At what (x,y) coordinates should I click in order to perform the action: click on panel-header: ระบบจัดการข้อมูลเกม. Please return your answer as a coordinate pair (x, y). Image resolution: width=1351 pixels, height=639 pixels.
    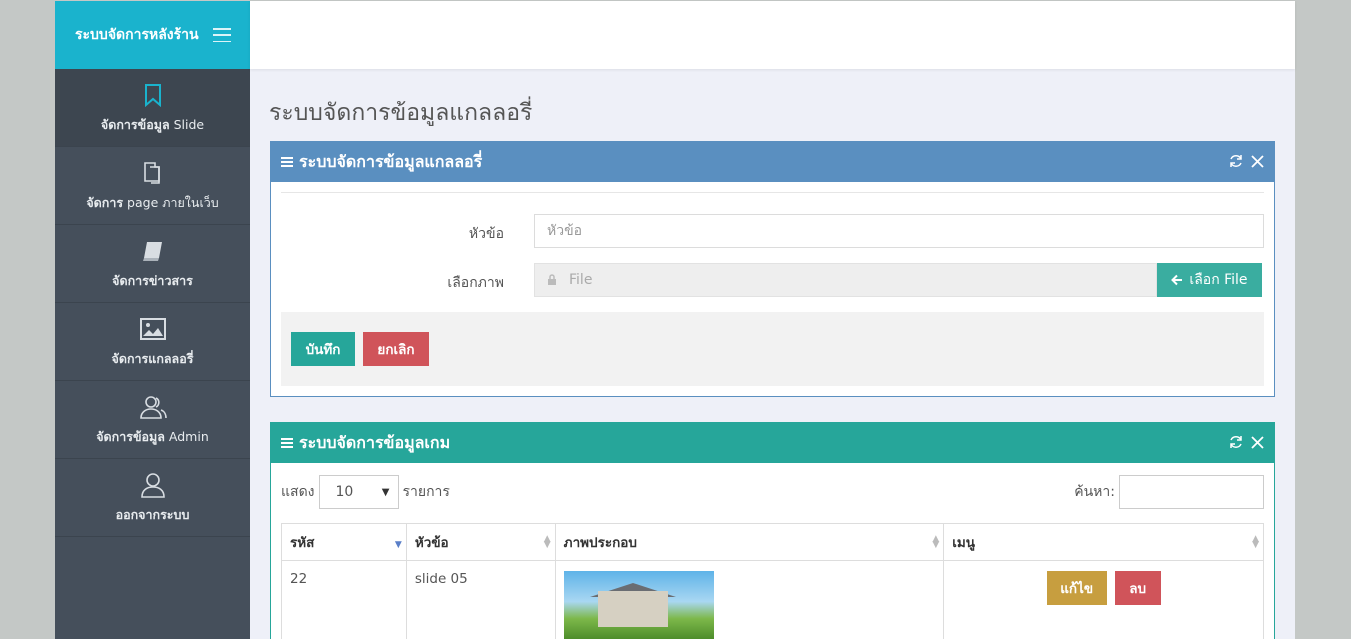
    Looking at the image, I should click on (772, 443).